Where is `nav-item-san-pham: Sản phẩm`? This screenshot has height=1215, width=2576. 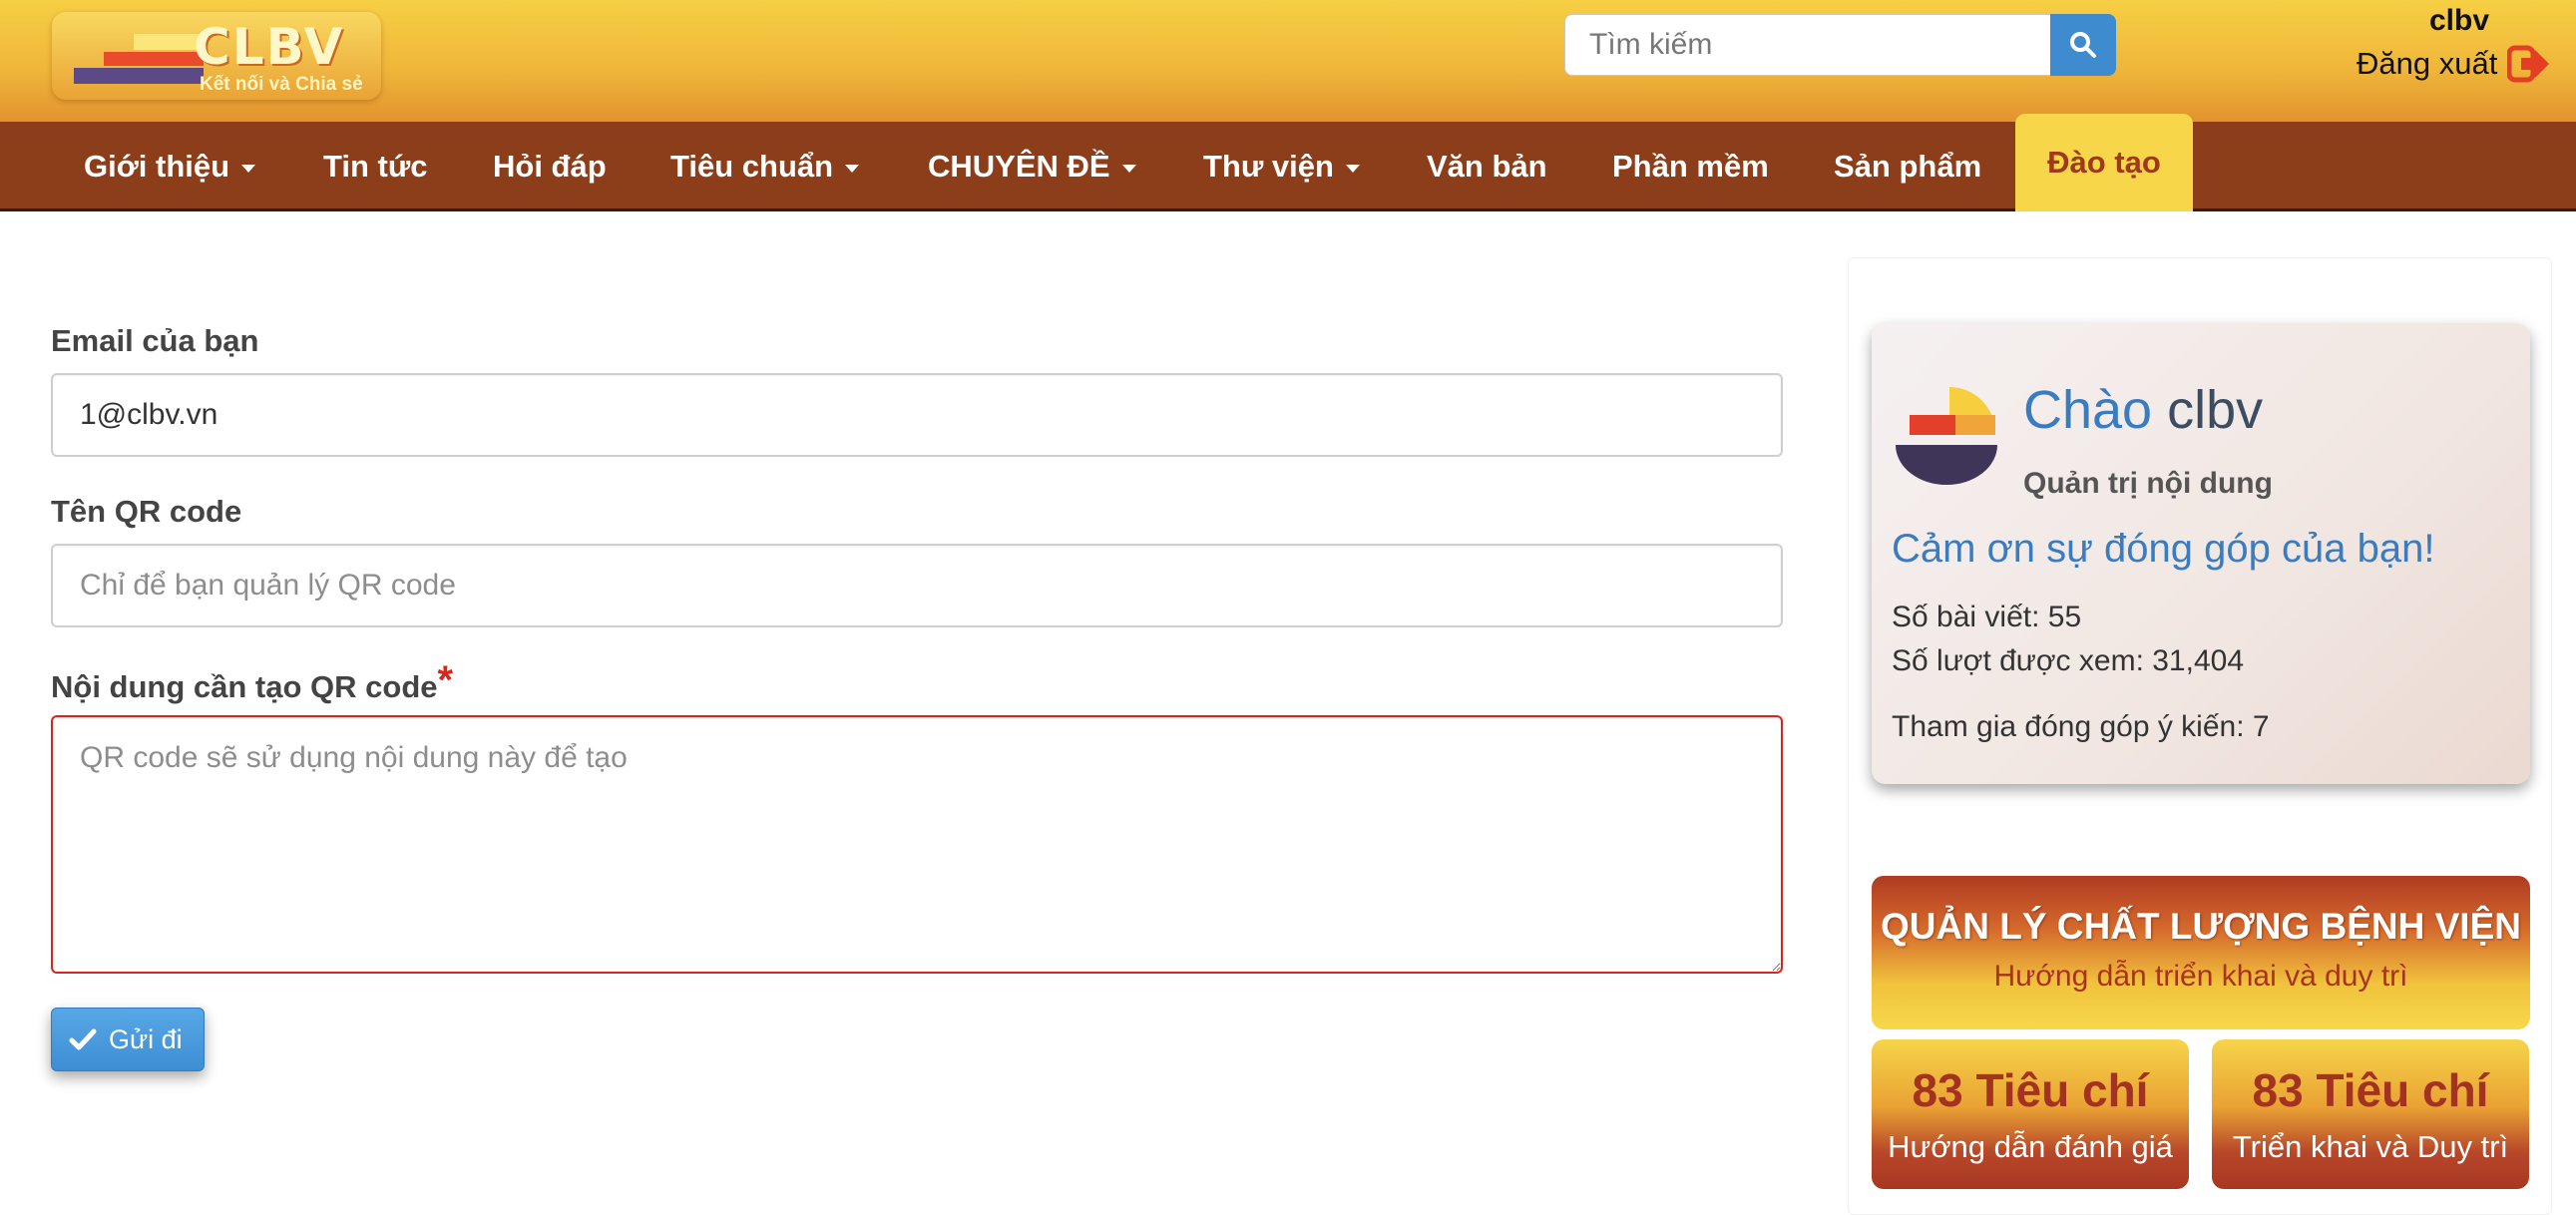
nav-item-san-pham: Sản phẩm is located at coordinates (1907, 166).